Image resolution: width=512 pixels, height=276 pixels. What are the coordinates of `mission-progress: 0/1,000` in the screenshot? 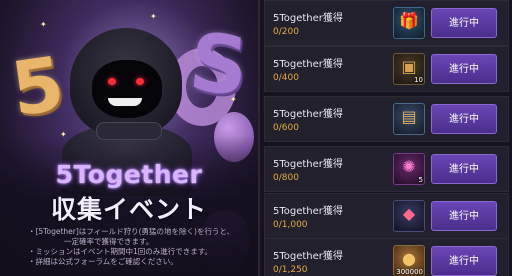 It's located at (290, 225).